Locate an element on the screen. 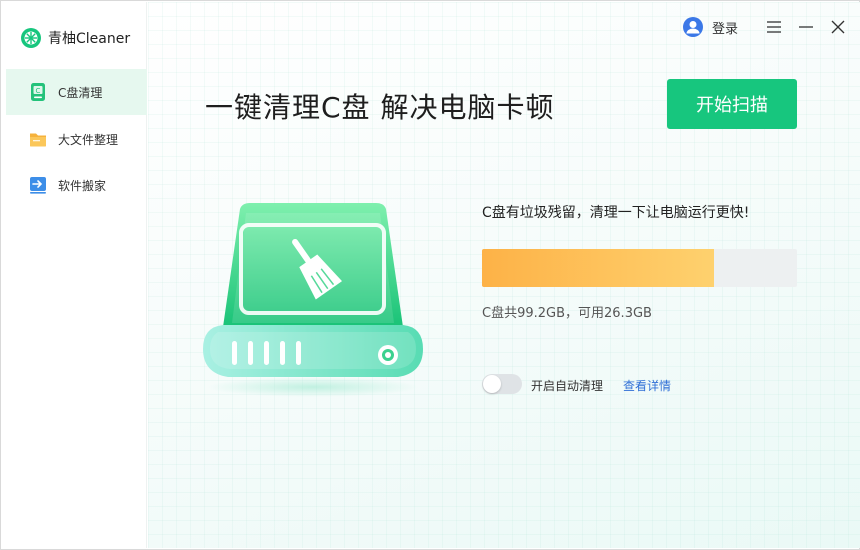 The height and width of the screenshot is (550, 860). folder-icon is located at coordinates (38, 140).